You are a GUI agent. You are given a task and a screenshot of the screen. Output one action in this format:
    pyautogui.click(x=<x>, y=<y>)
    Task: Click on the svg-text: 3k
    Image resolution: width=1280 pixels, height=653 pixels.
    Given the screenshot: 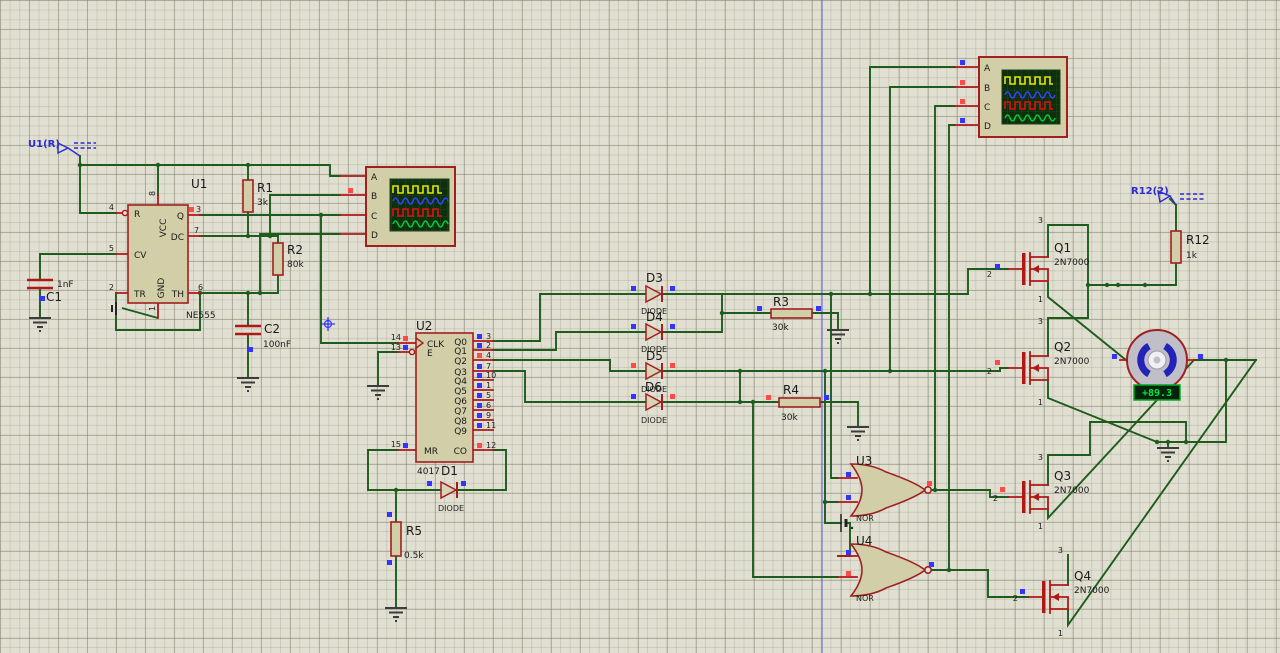 What is the action you would take?
    pyautogui.click(x=263, y=203)
    